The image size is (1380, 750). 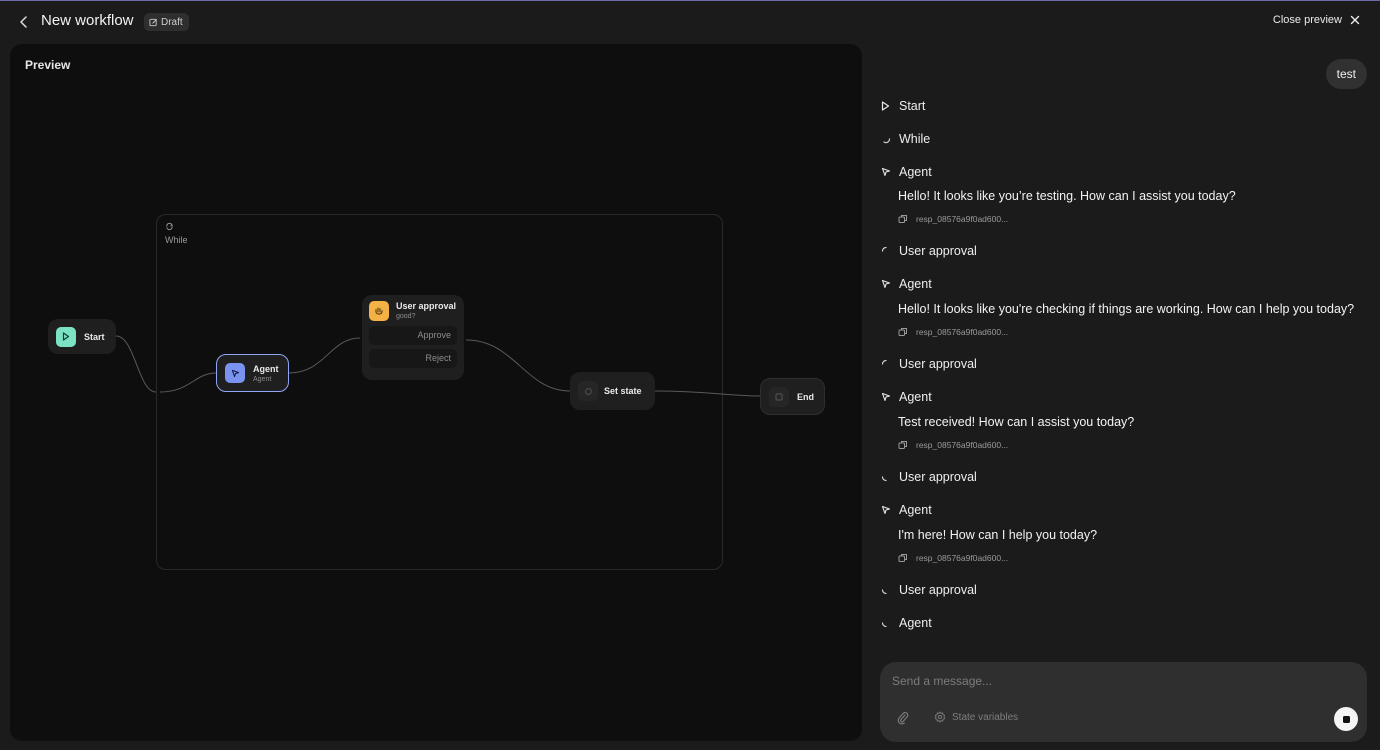 I want to click on user-message-bubble: test, so click(x=1346, y=74).